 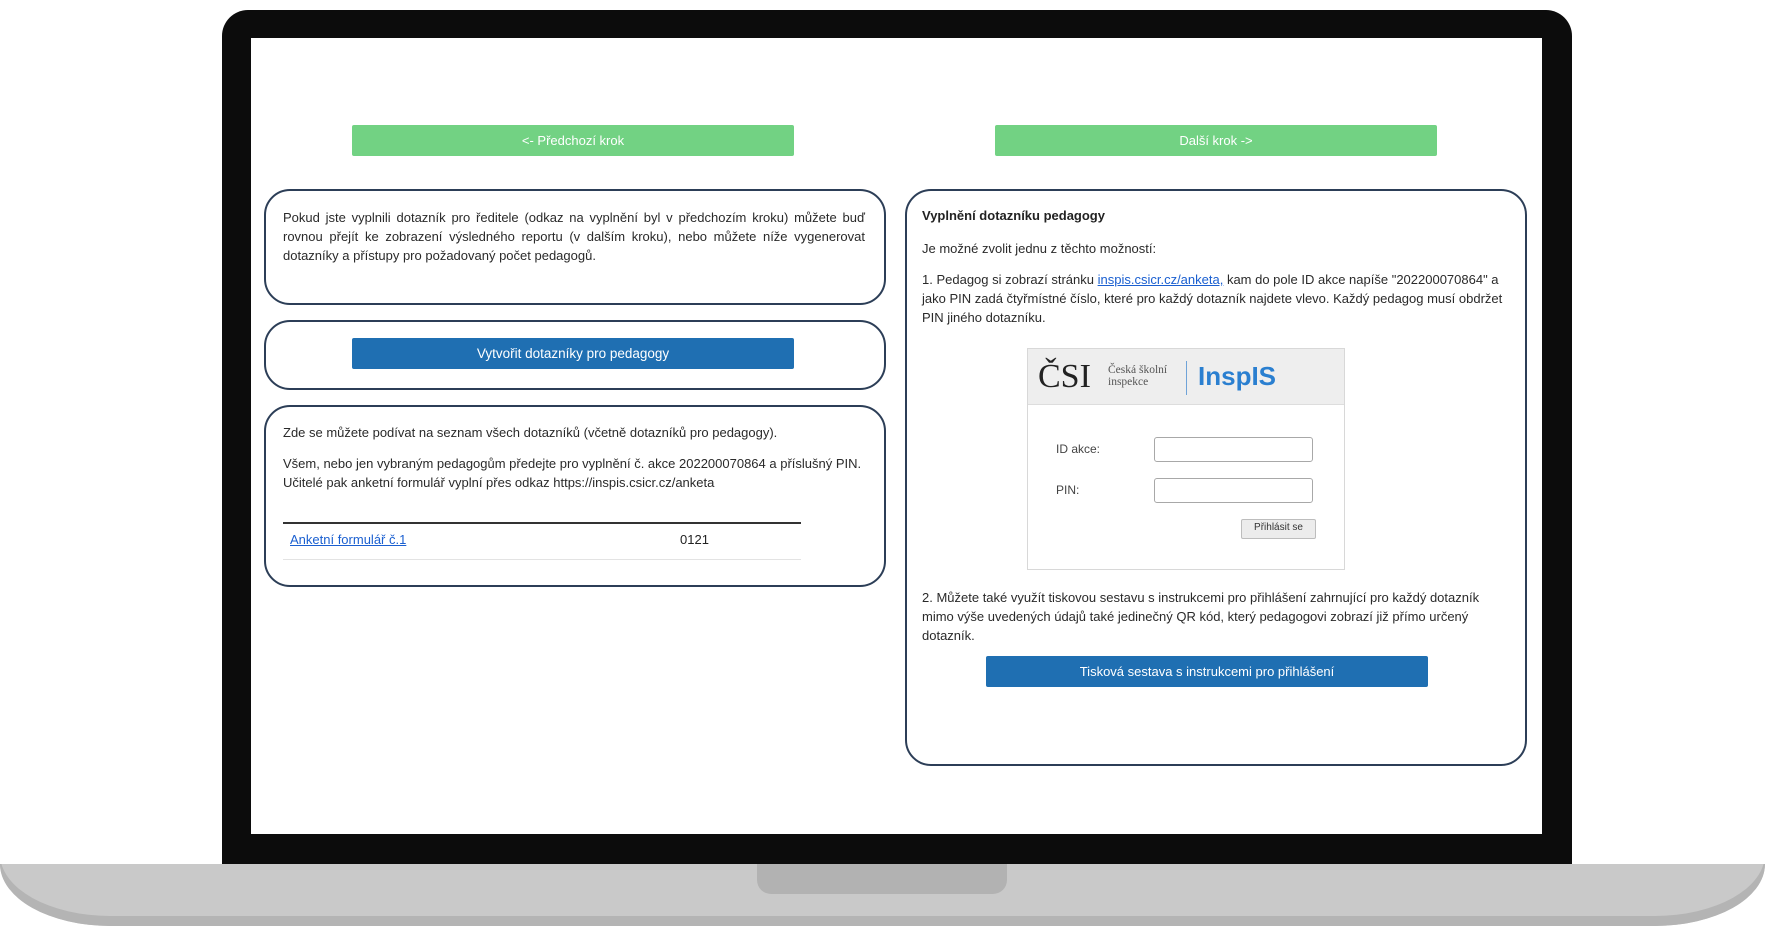 What do you see at coordinates (1233, 449) in the screenshot?
I see `id-akce-input` at bounding box center [1233, 449].